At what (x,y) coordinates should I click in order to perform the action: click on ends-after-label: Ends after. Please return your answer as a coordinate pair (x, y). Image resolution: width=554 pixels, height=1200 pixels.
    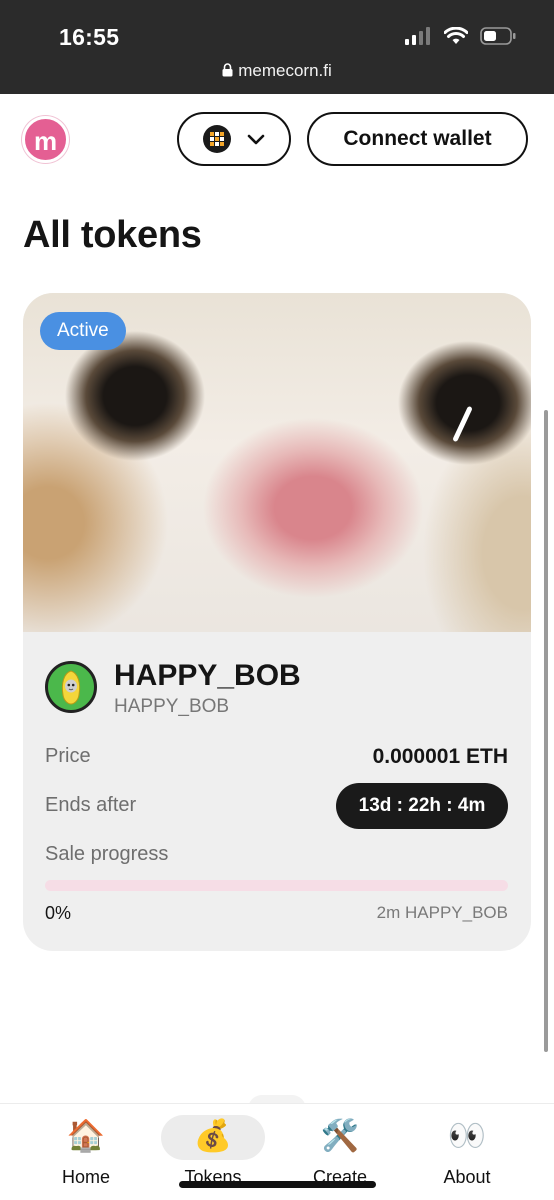
    Looking at the image, I should click on (91, 805).